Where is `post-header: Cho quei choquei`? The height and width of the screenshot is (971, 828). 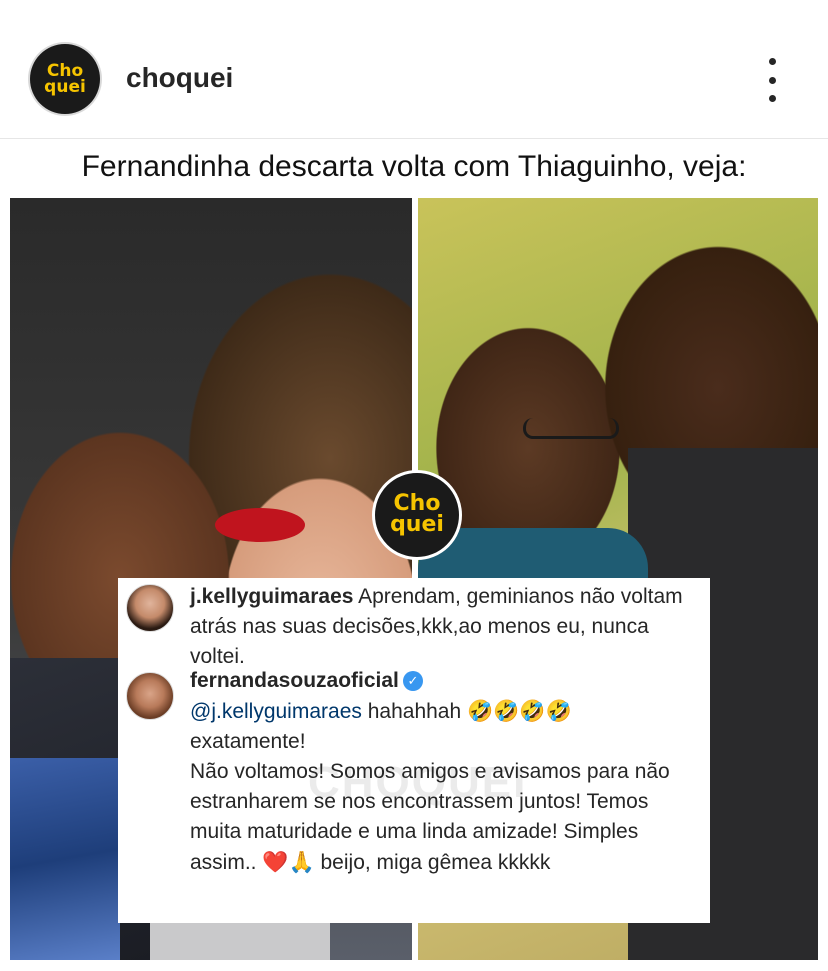
post-header: Cho quei choquei is located at coordinates (414, 69).